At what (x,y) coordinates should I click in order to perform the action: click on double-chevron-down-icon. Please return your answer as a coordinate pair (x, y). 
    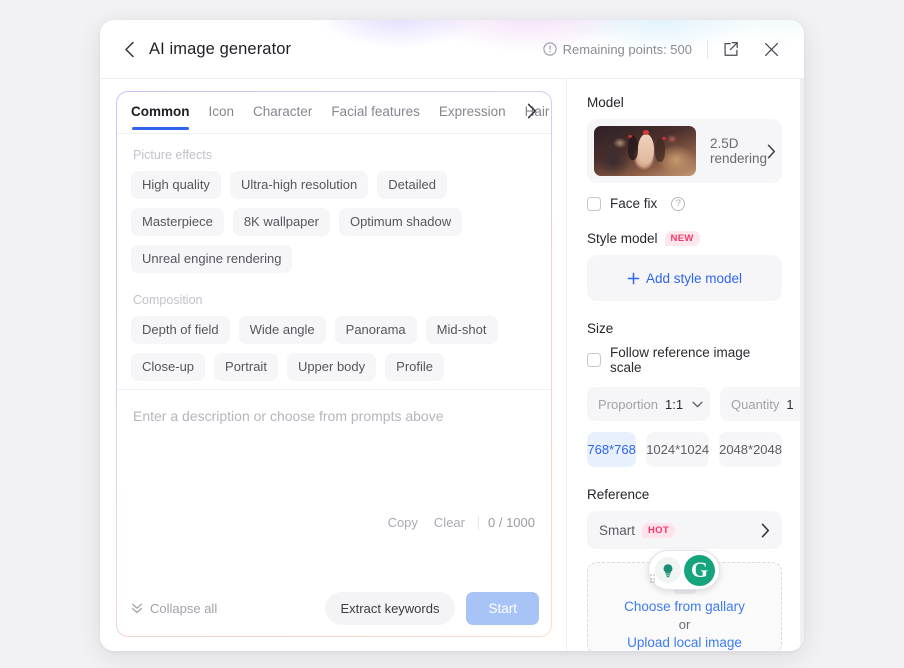
    Looking at the image, I should click on (137, 608).